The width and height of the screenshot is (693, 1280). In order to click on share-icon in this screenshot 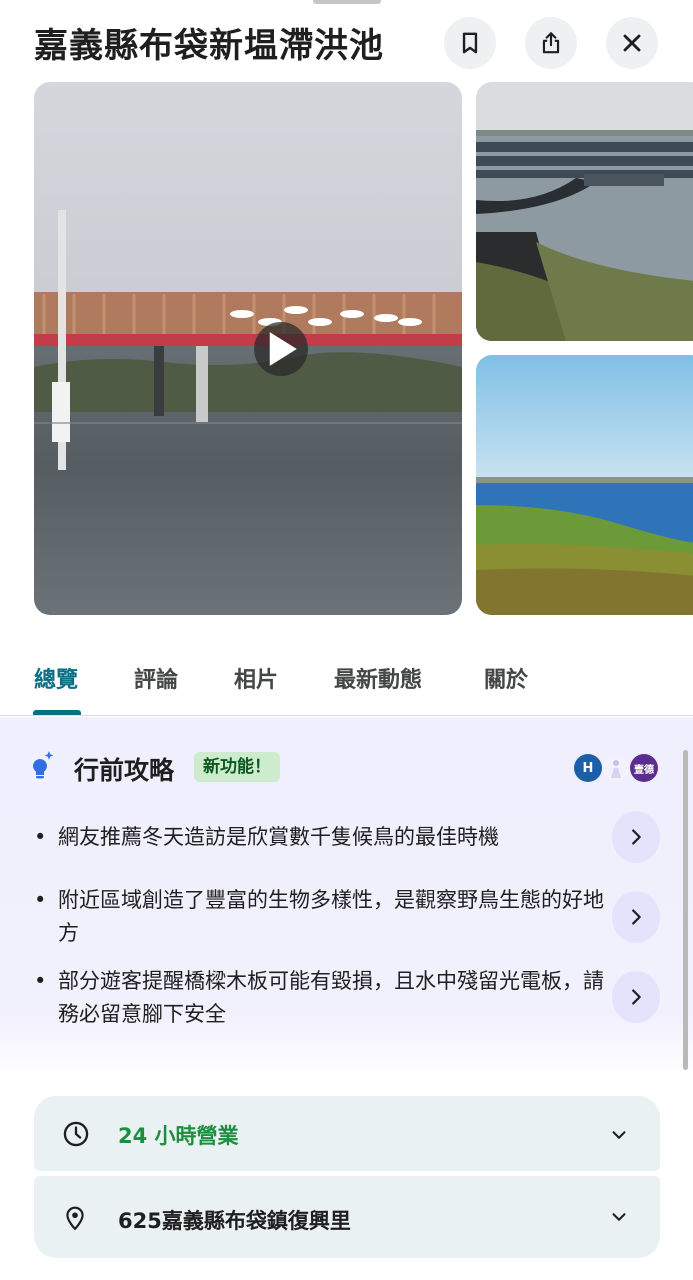, I will do `click(551, 43)`.